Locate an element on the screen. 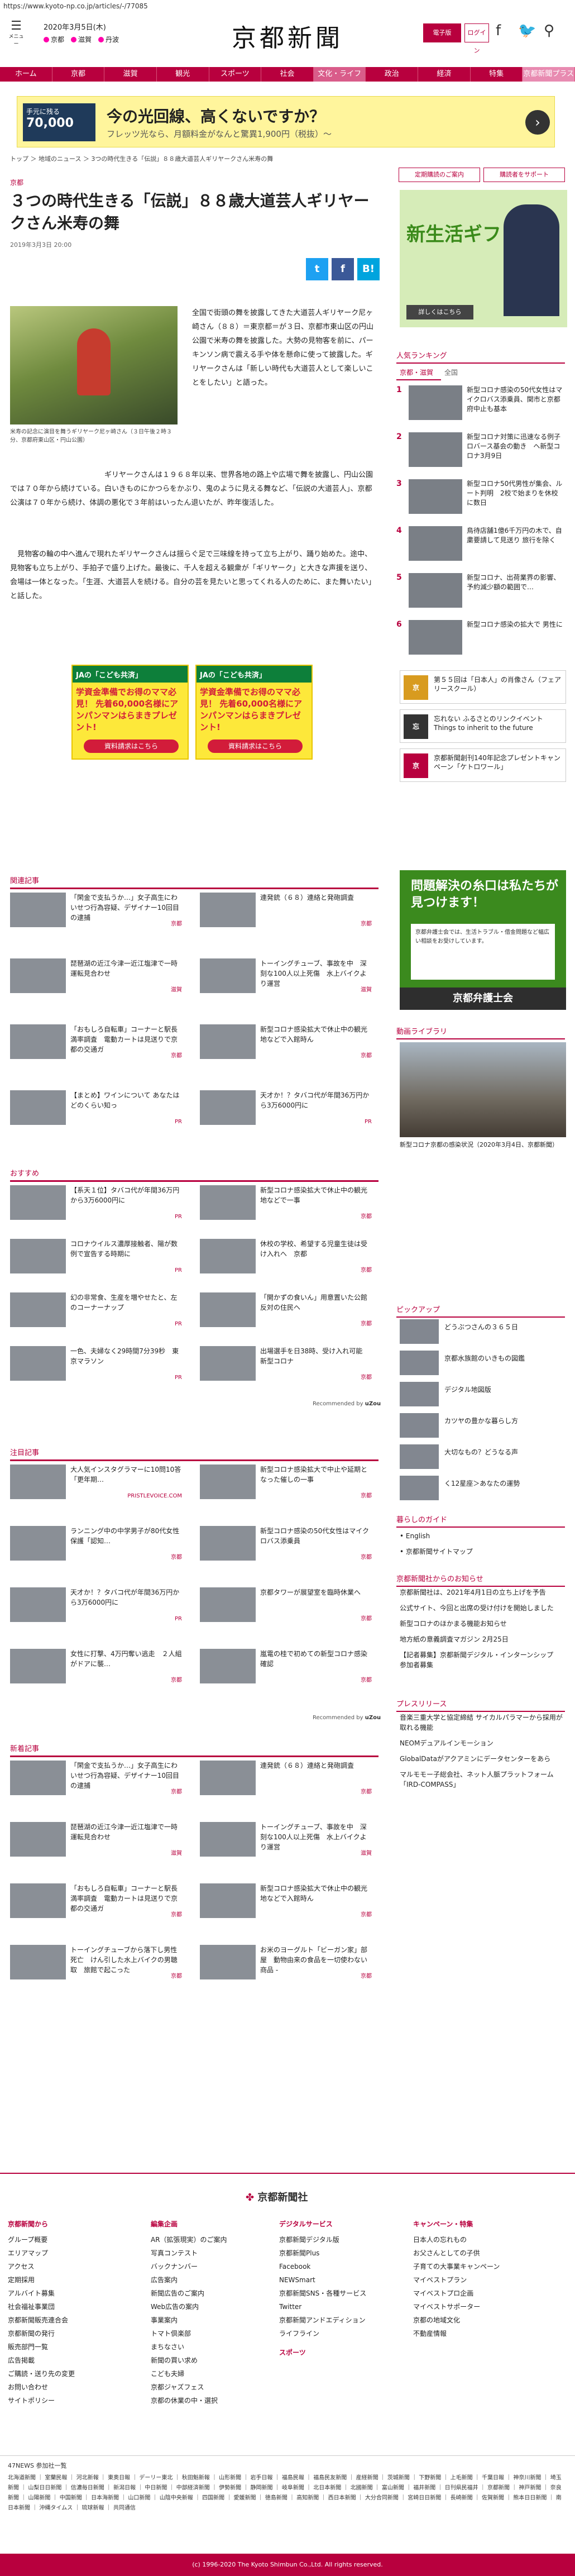 This screenshot has height=2576, width=575. pickup-item: デジタル地図版 is located at coordinates (483, 1395).